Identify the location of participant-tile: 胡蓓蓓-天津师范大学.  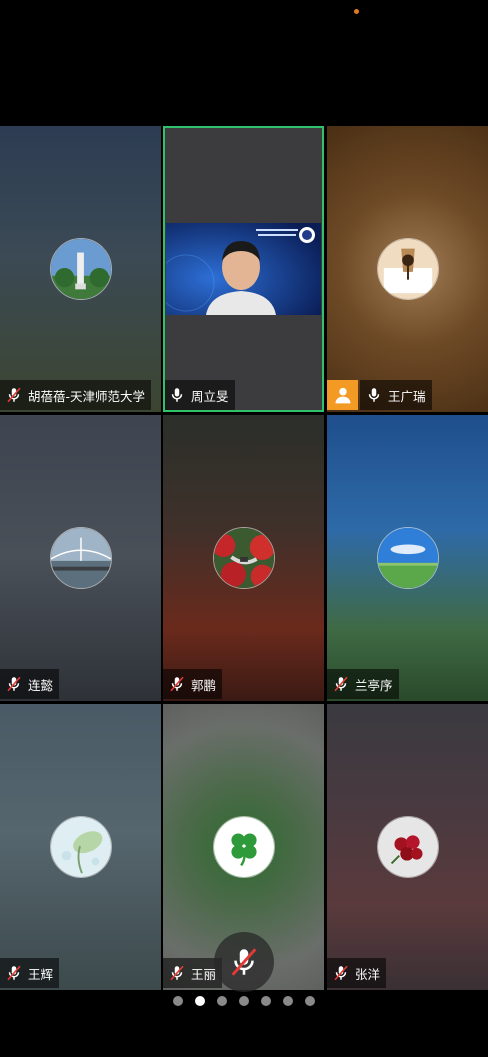
(80, 269).